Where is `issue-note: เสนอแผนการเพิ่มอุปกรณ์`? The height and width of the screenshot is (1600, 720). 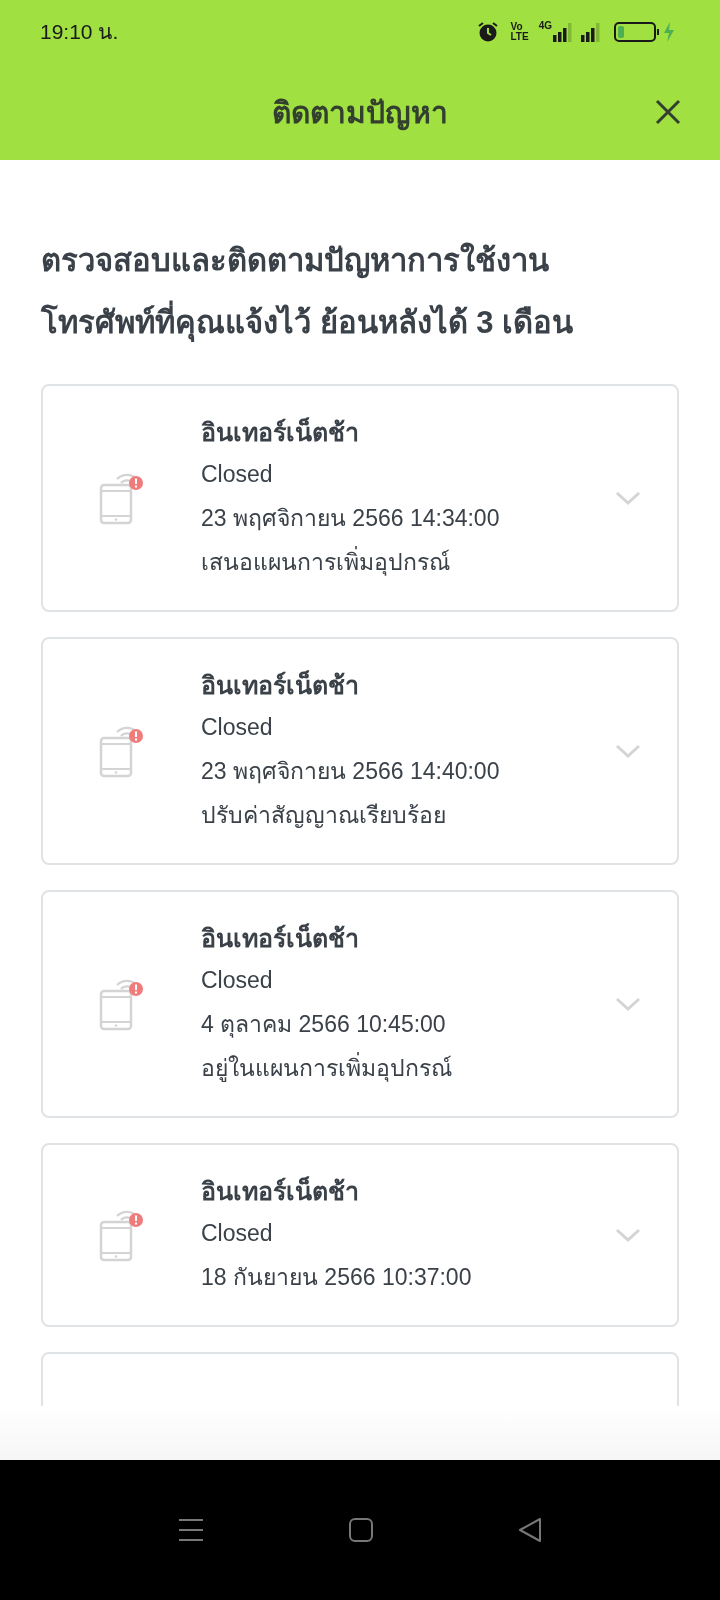
issue-note: เสนอแผนการเพิ่มอุปกรณ์ is located at coordinates (408, 562).